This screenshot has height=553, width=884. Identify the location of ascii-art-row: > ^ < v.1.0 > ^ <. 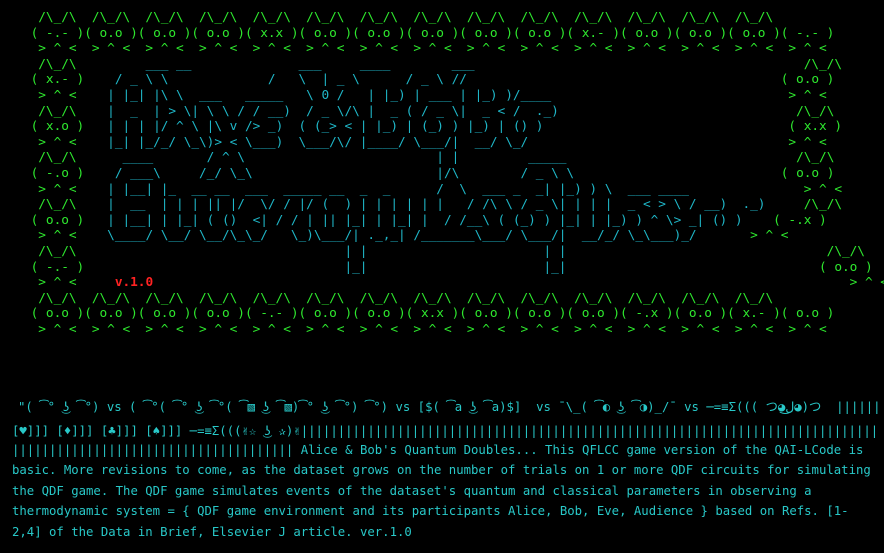
(442, 283).